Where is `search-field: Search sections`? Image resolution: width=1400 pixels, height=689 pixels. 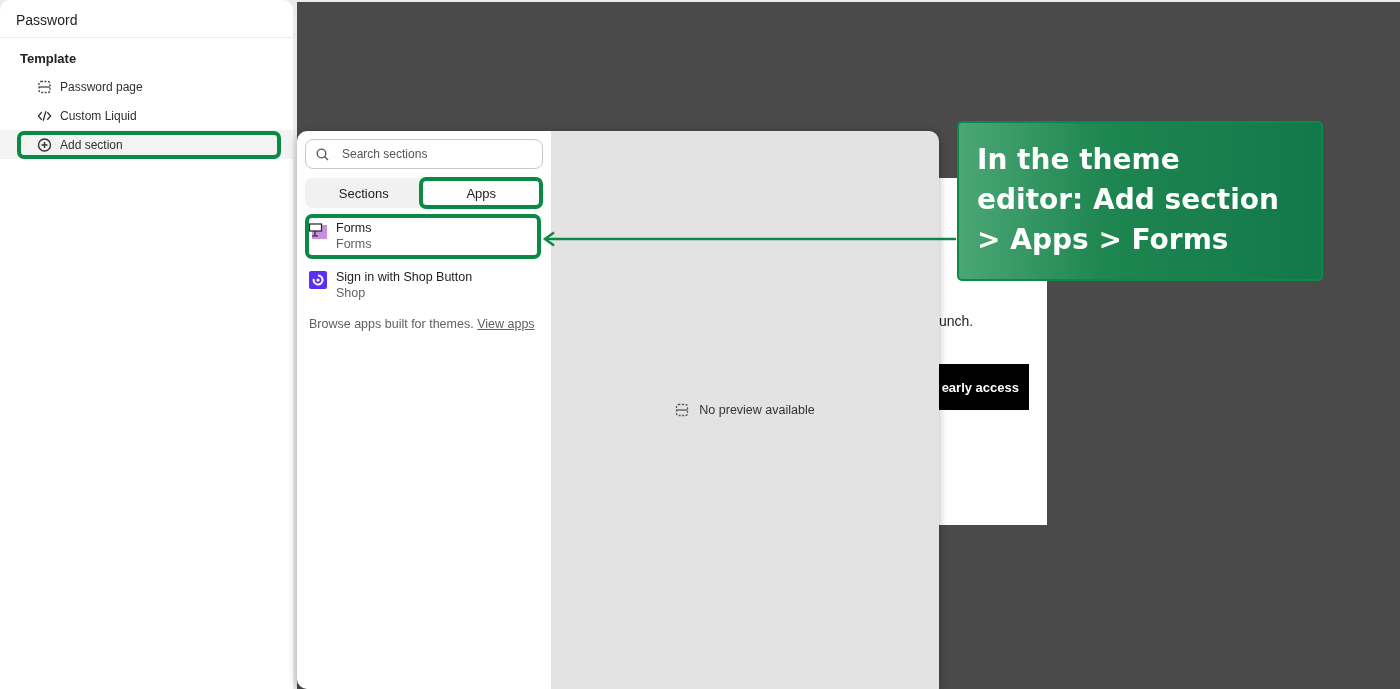 search-field: Search sections is located at coordinates (424, 154).